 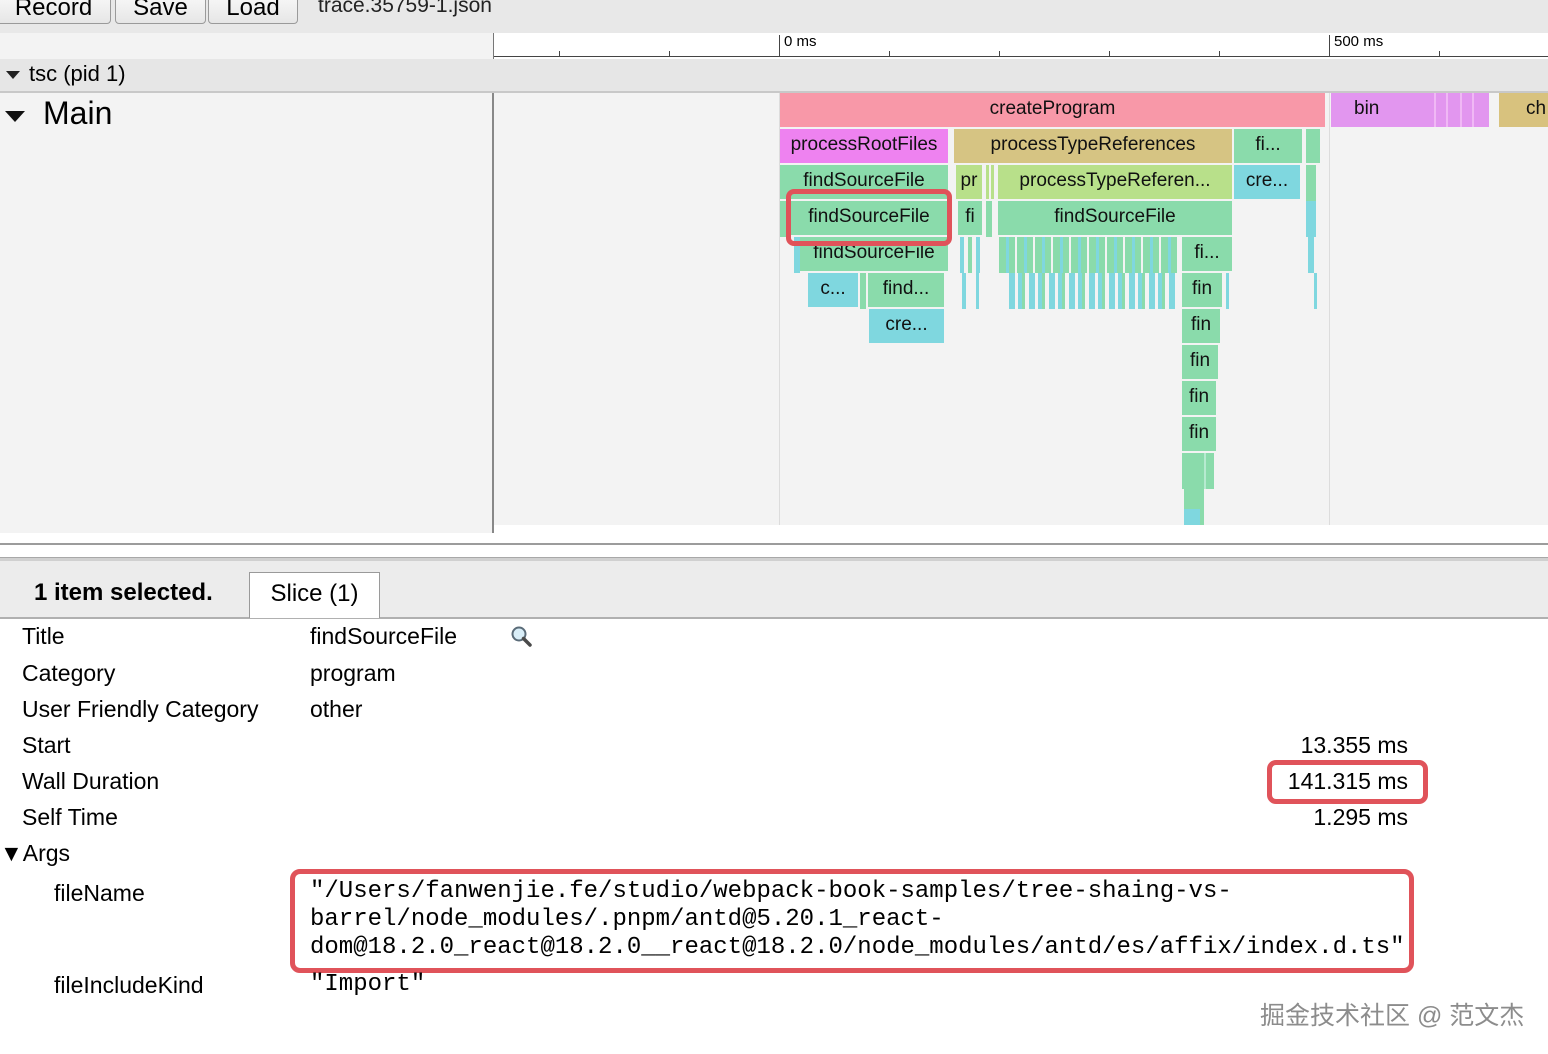 I want to click on slice-bin: bin, so click(x=1410, y=110).